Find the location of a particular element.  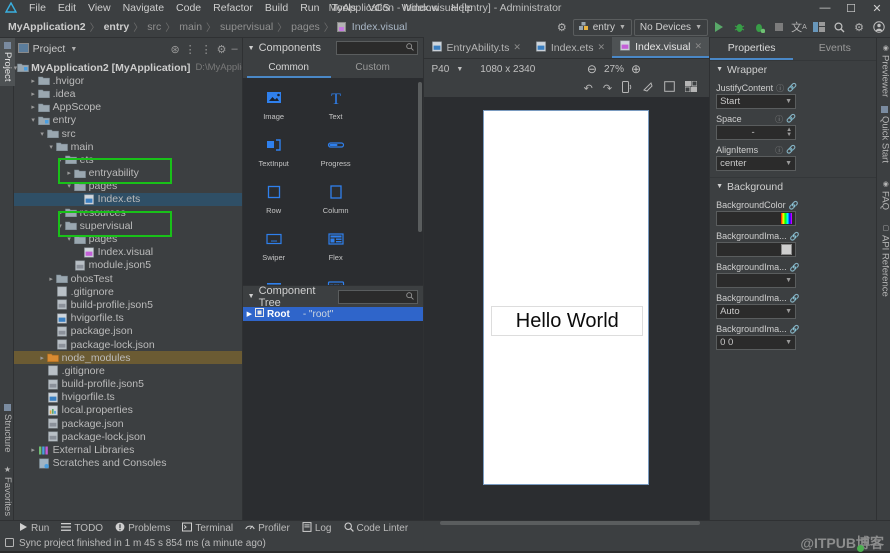

tree-row-src: ▾src is located at coordinates (128, 133).